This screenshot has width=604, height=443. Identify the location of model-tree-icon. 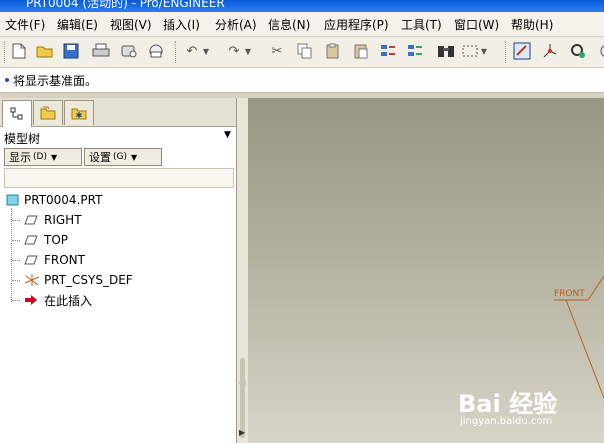
(16, 113).